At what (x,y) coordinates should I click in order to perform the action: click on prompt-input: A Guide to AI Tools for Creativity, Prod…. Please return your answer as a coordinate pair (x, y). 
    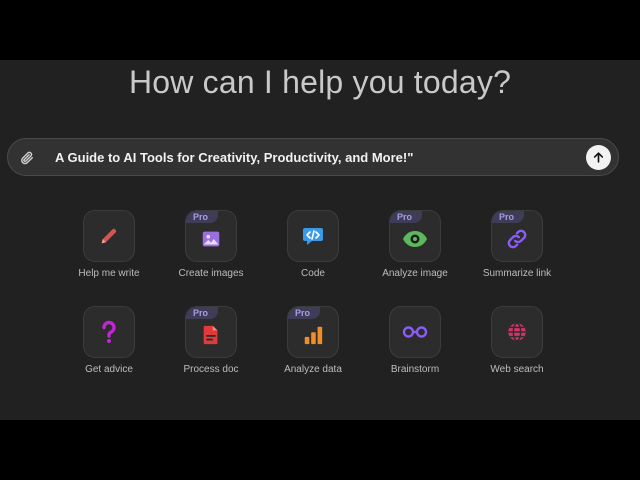
    Looking at the image, I should click on (313, 157).